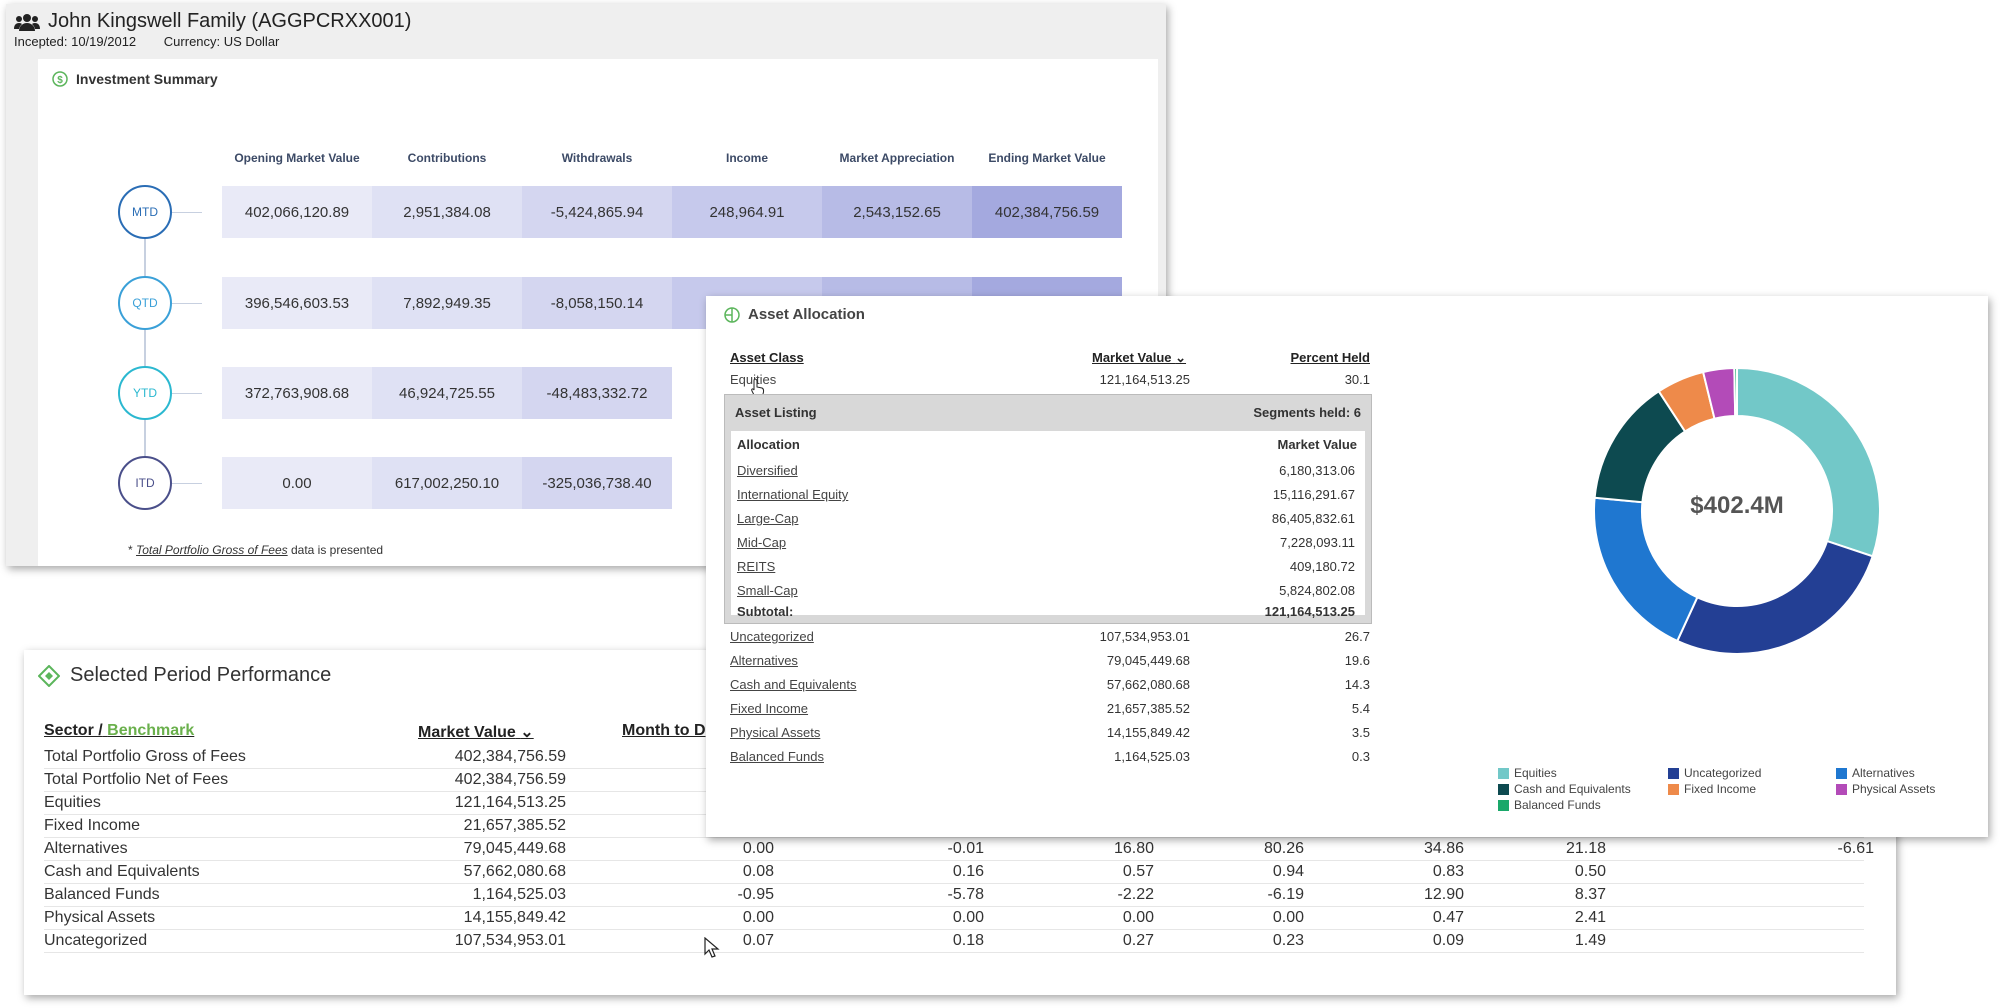 The height and width of the screenshot is (1008, 2000). I want to click on qtd-contributions: 7,892,949.35, so click(447, 303).